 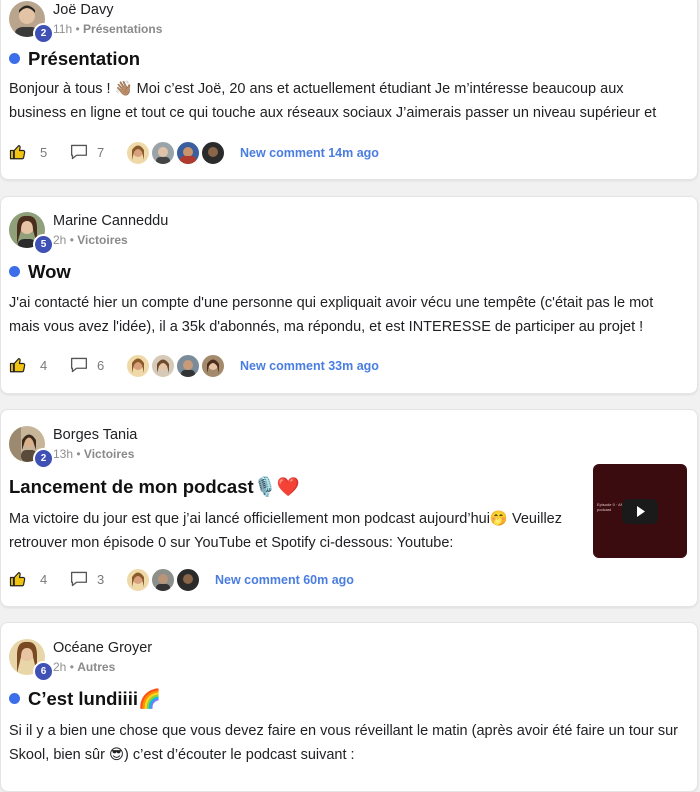 What do you see at coordinates (83, 10) in the screenshot?
I see `author-name: Joë Davy` at bounding box center [83, 10].